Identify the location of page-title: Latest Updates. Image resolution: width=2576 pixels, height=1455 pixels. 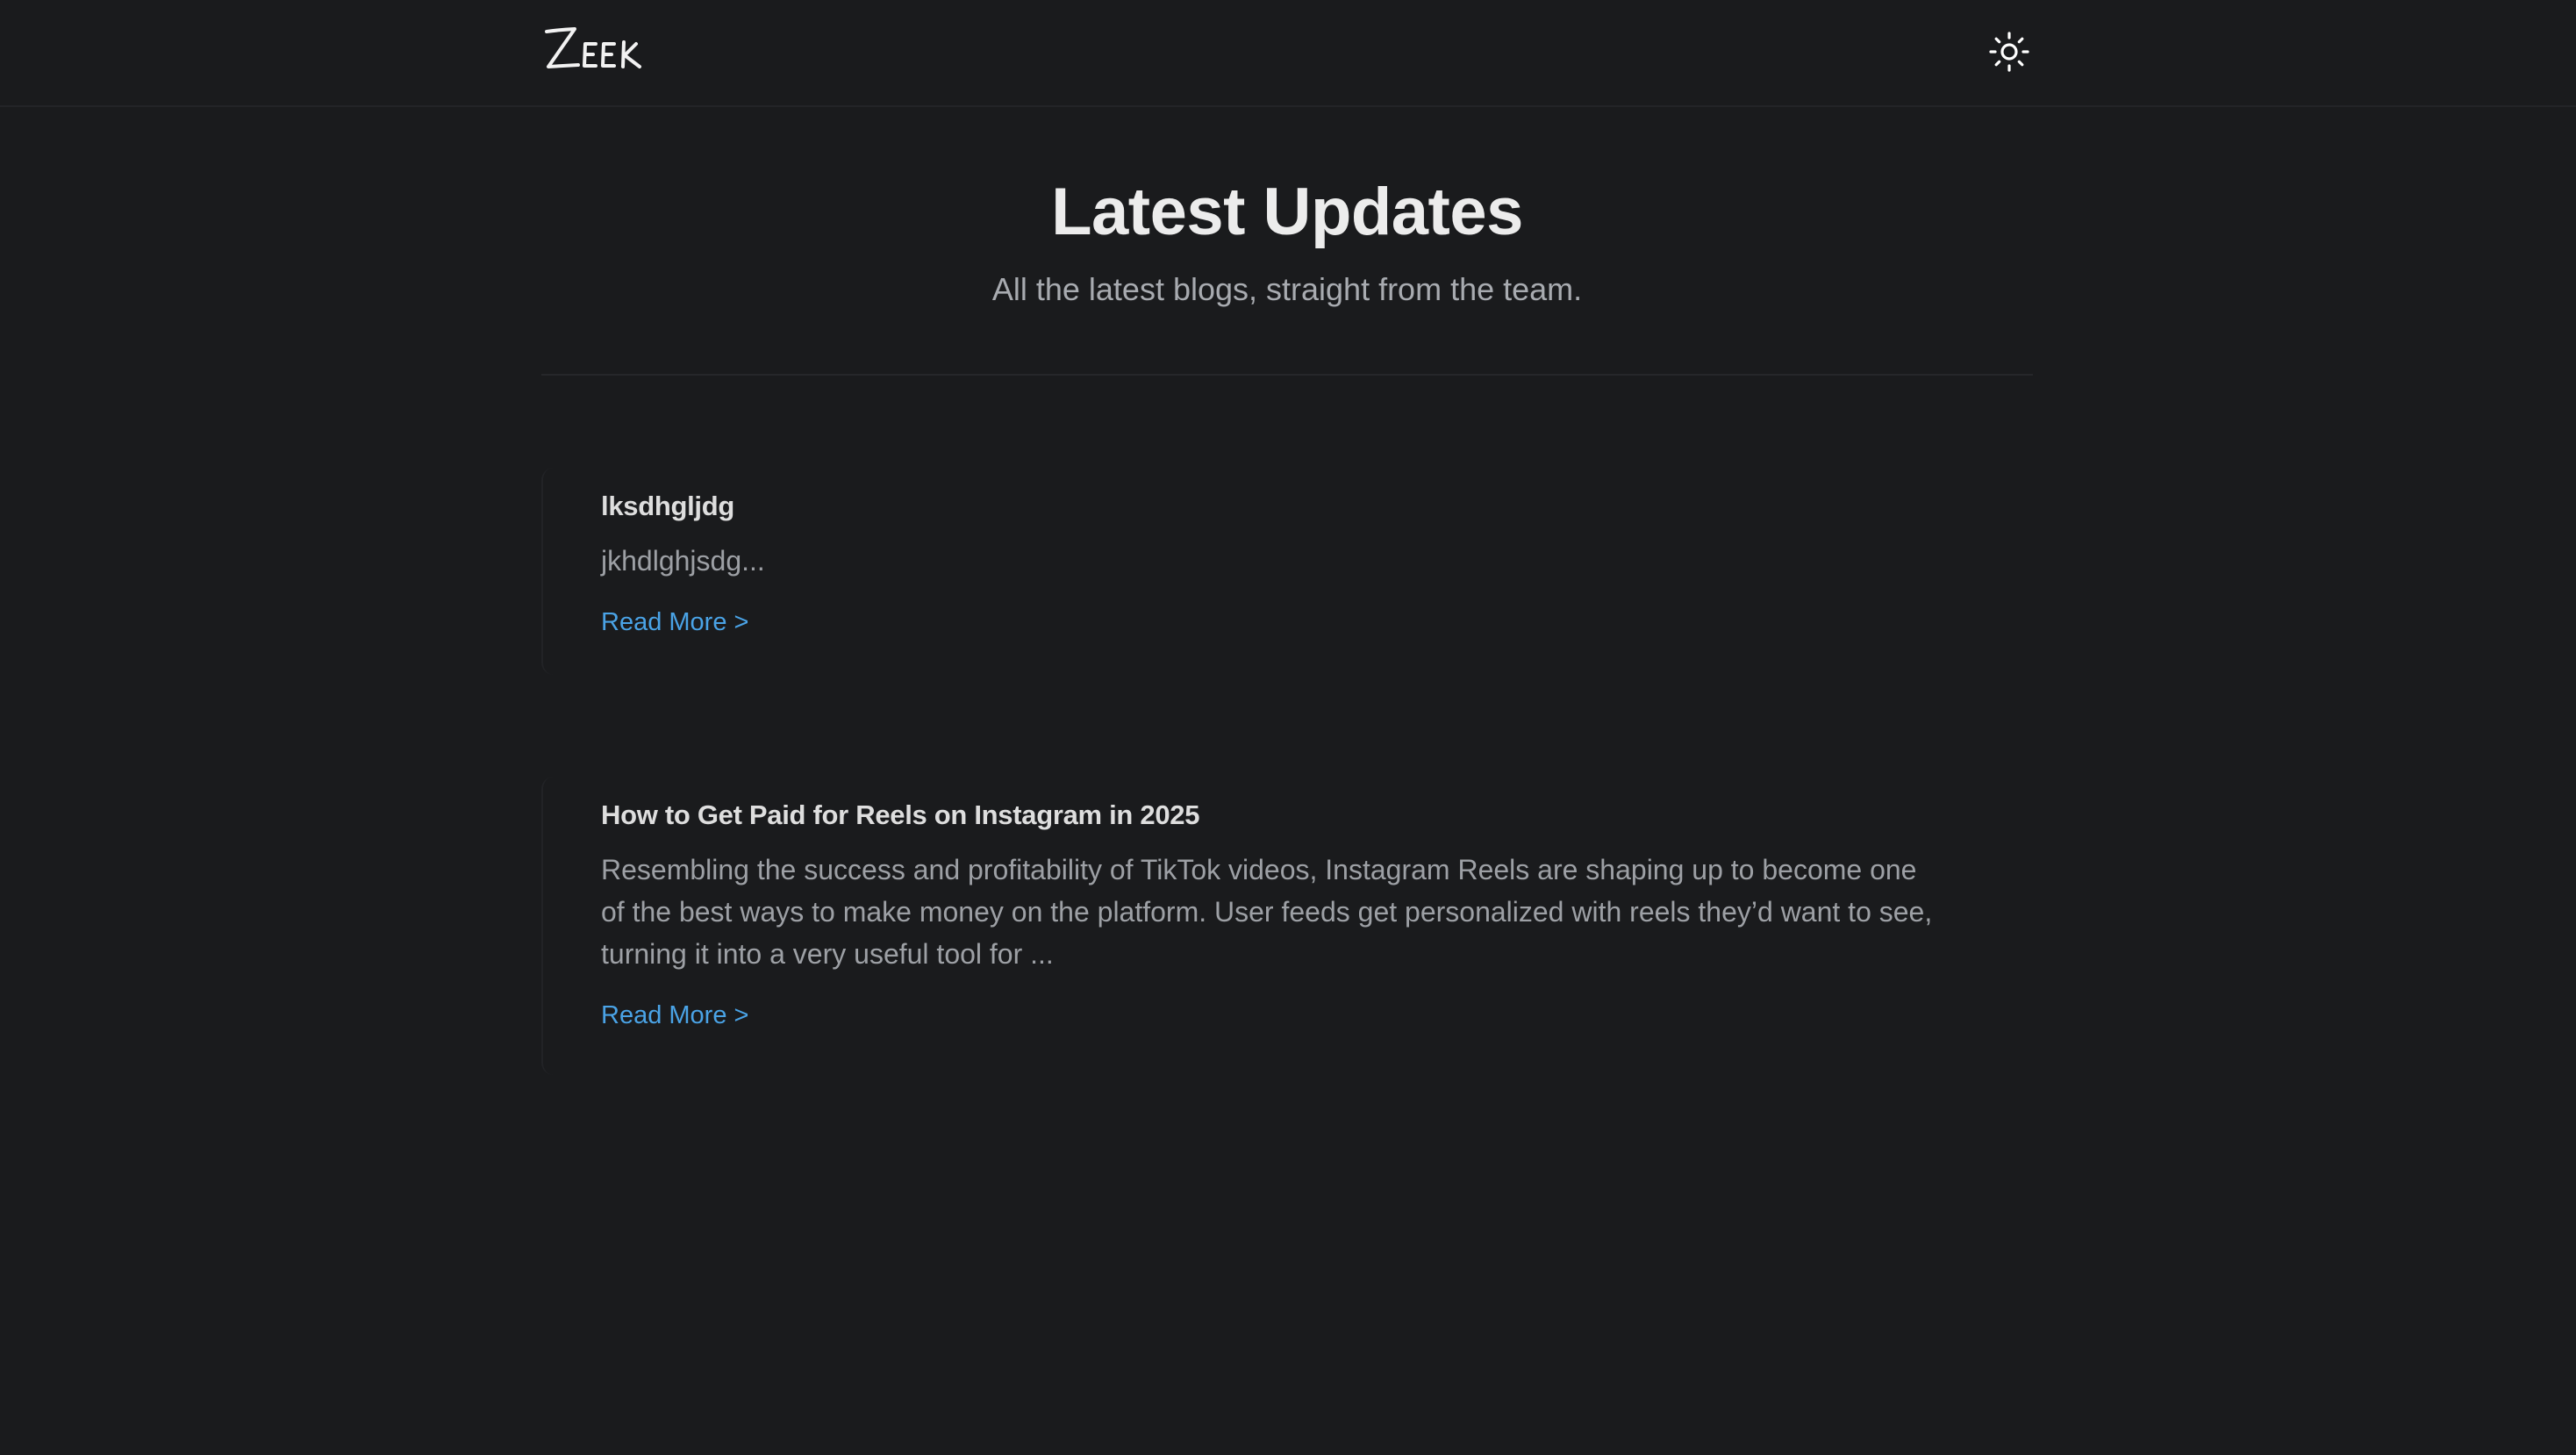
(1287, 212).